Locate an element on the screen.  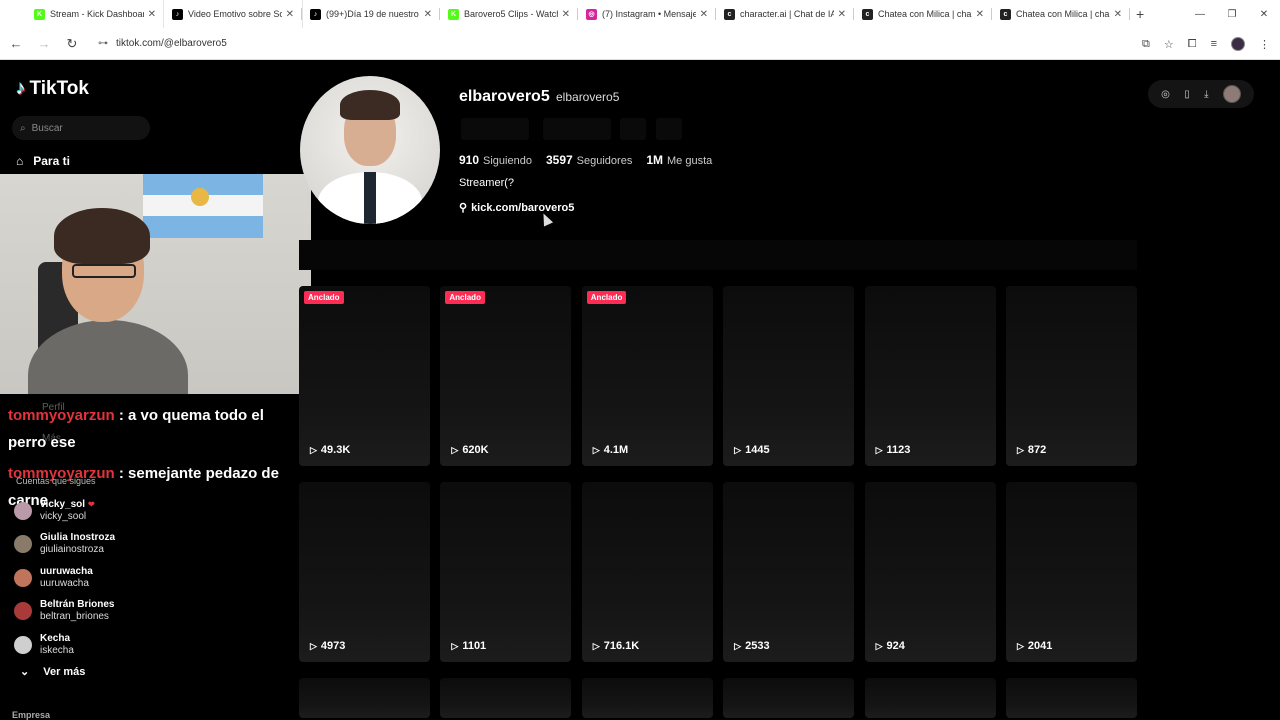
following-item: vicky_sol ❤ vicky_sool is located at coordinates (114, 511).